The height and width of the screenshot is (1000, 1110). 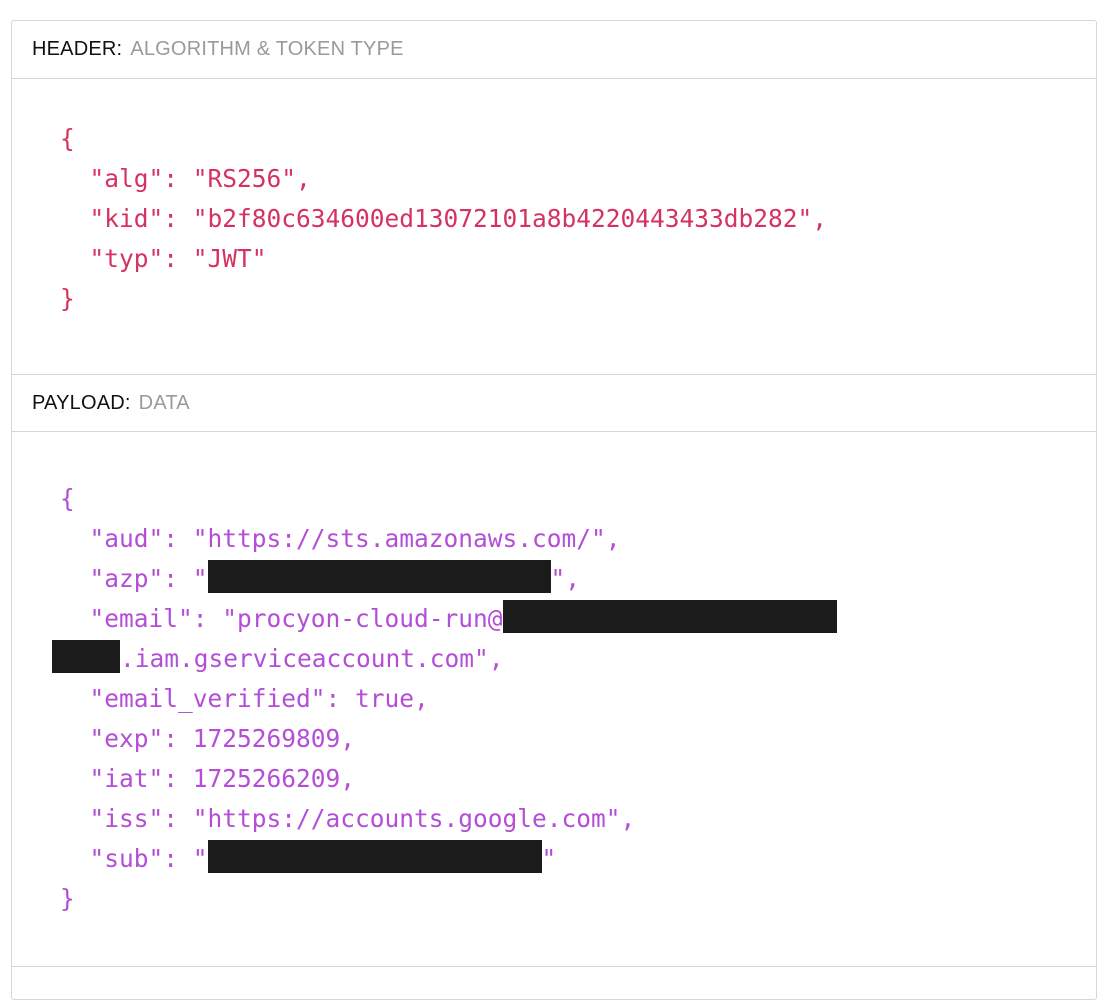 What do you see at coordinates (281, 618) in the screenshot?
I see `email-prefix: "email": "procyon-cloud-run@` at bounding box center [281, 618].